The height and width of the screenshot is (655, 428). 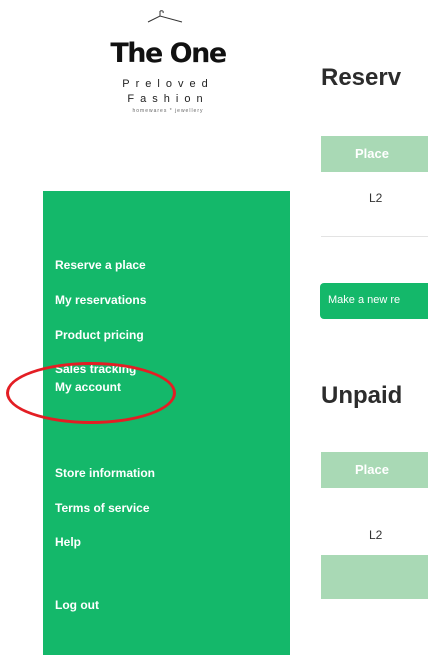 What do you see at coordinates (374, 236) in the screenshot?
I see `table-divider` at bounding box center [374, 236].